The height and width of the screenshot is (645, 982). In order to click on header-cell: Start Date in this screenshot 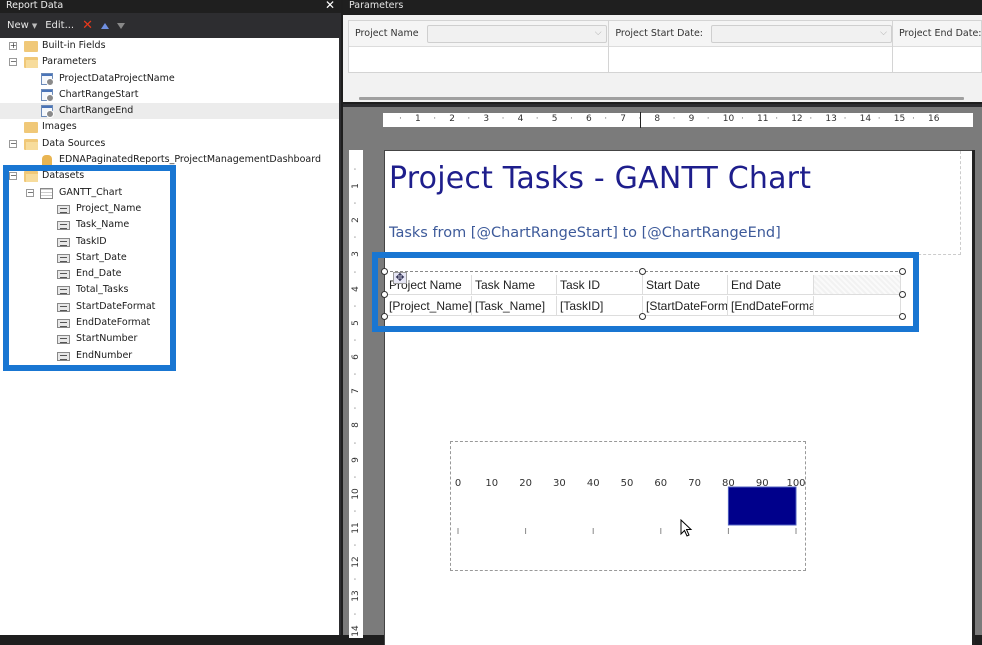, I will do `click(685, 285)`.